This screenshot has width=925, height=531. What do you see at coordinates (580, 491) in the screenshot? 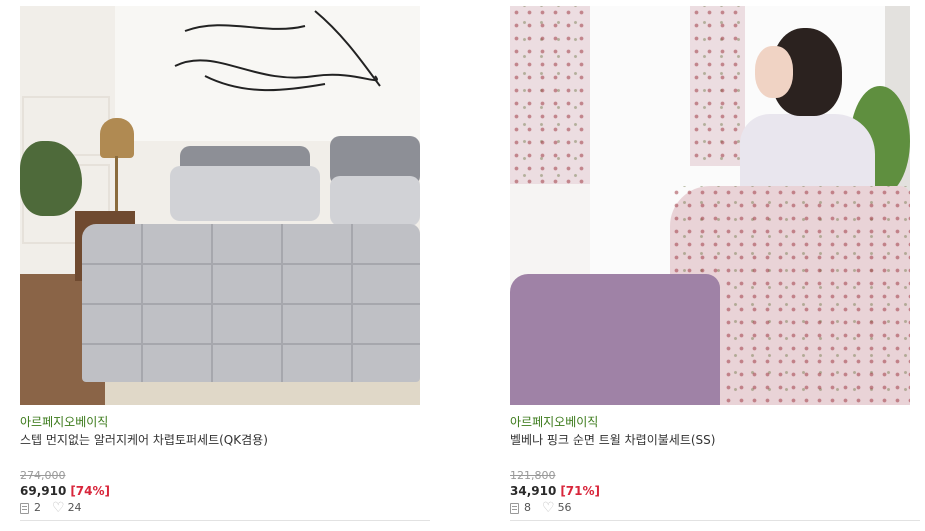
I see `discount-rate: [71%]` at bounding box center [580, 491].